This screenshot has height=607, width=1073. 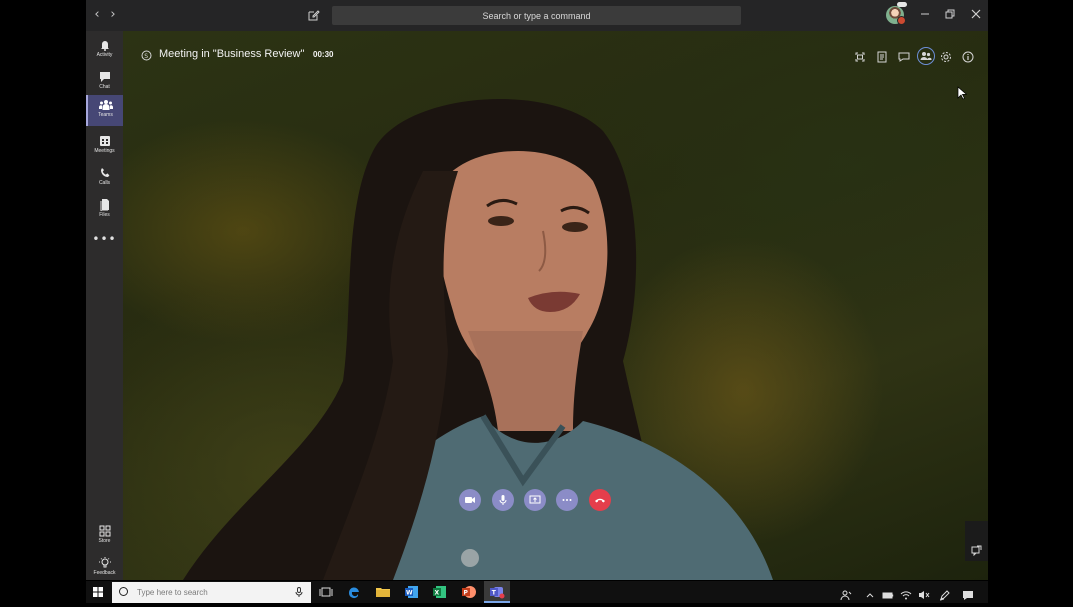 What do you see at coordinates (123, 591) in the screenshot?
I see `cortana-icon` at bounding box center [123, 591].